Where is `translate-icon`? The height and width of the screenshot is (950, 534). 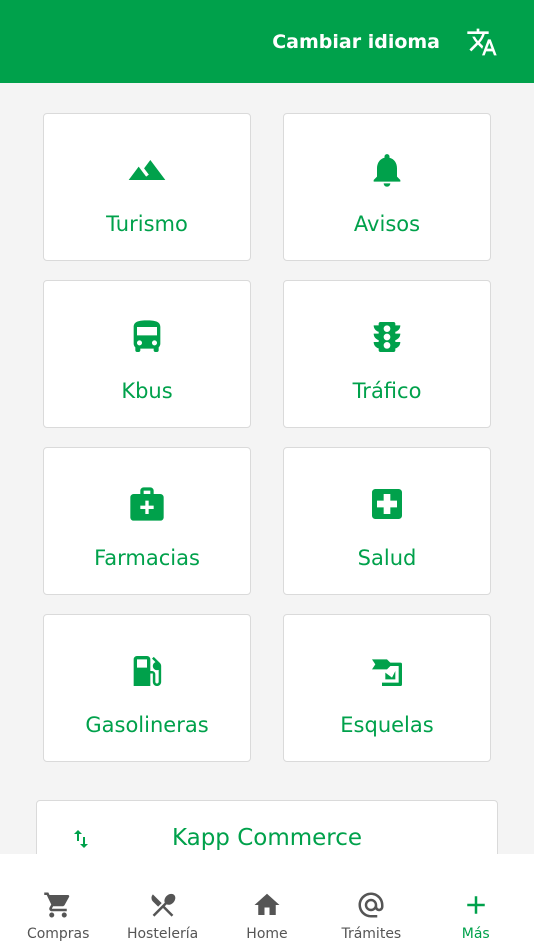 translate-icon is located at coordinates (482, 42).